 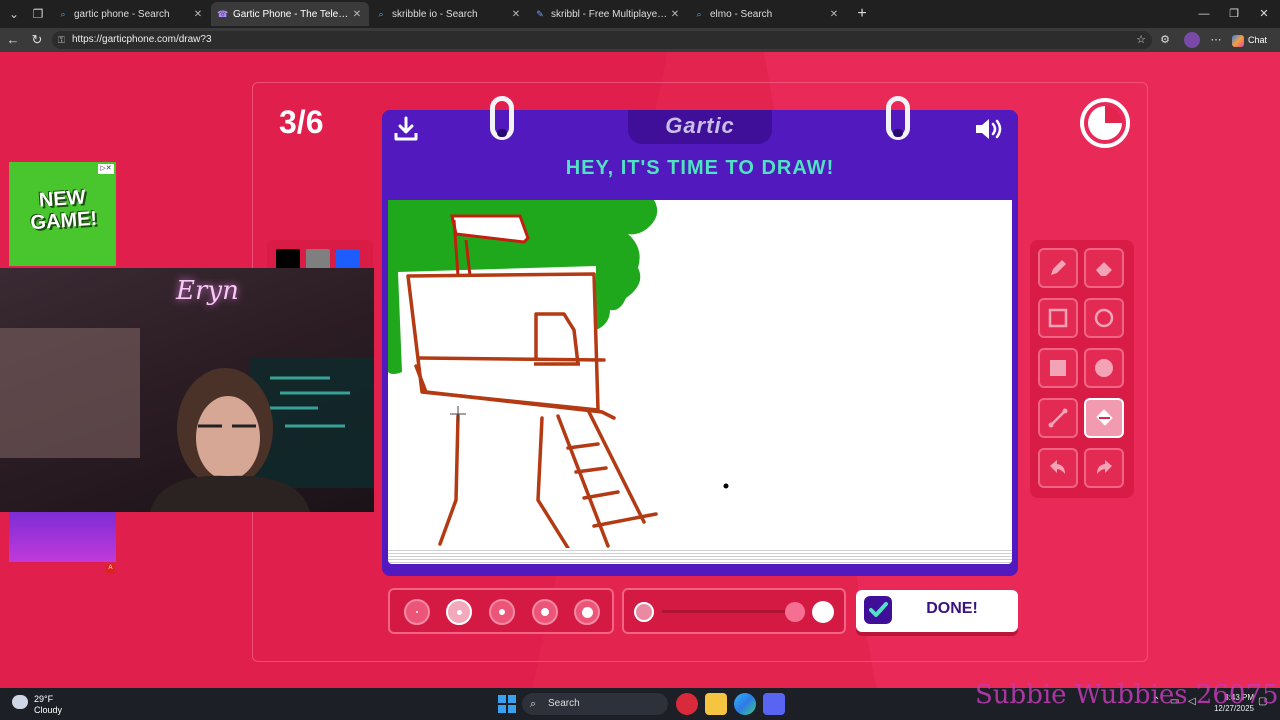 I want to click on gartic-logo: Gartic, so click(x=700, y=125).